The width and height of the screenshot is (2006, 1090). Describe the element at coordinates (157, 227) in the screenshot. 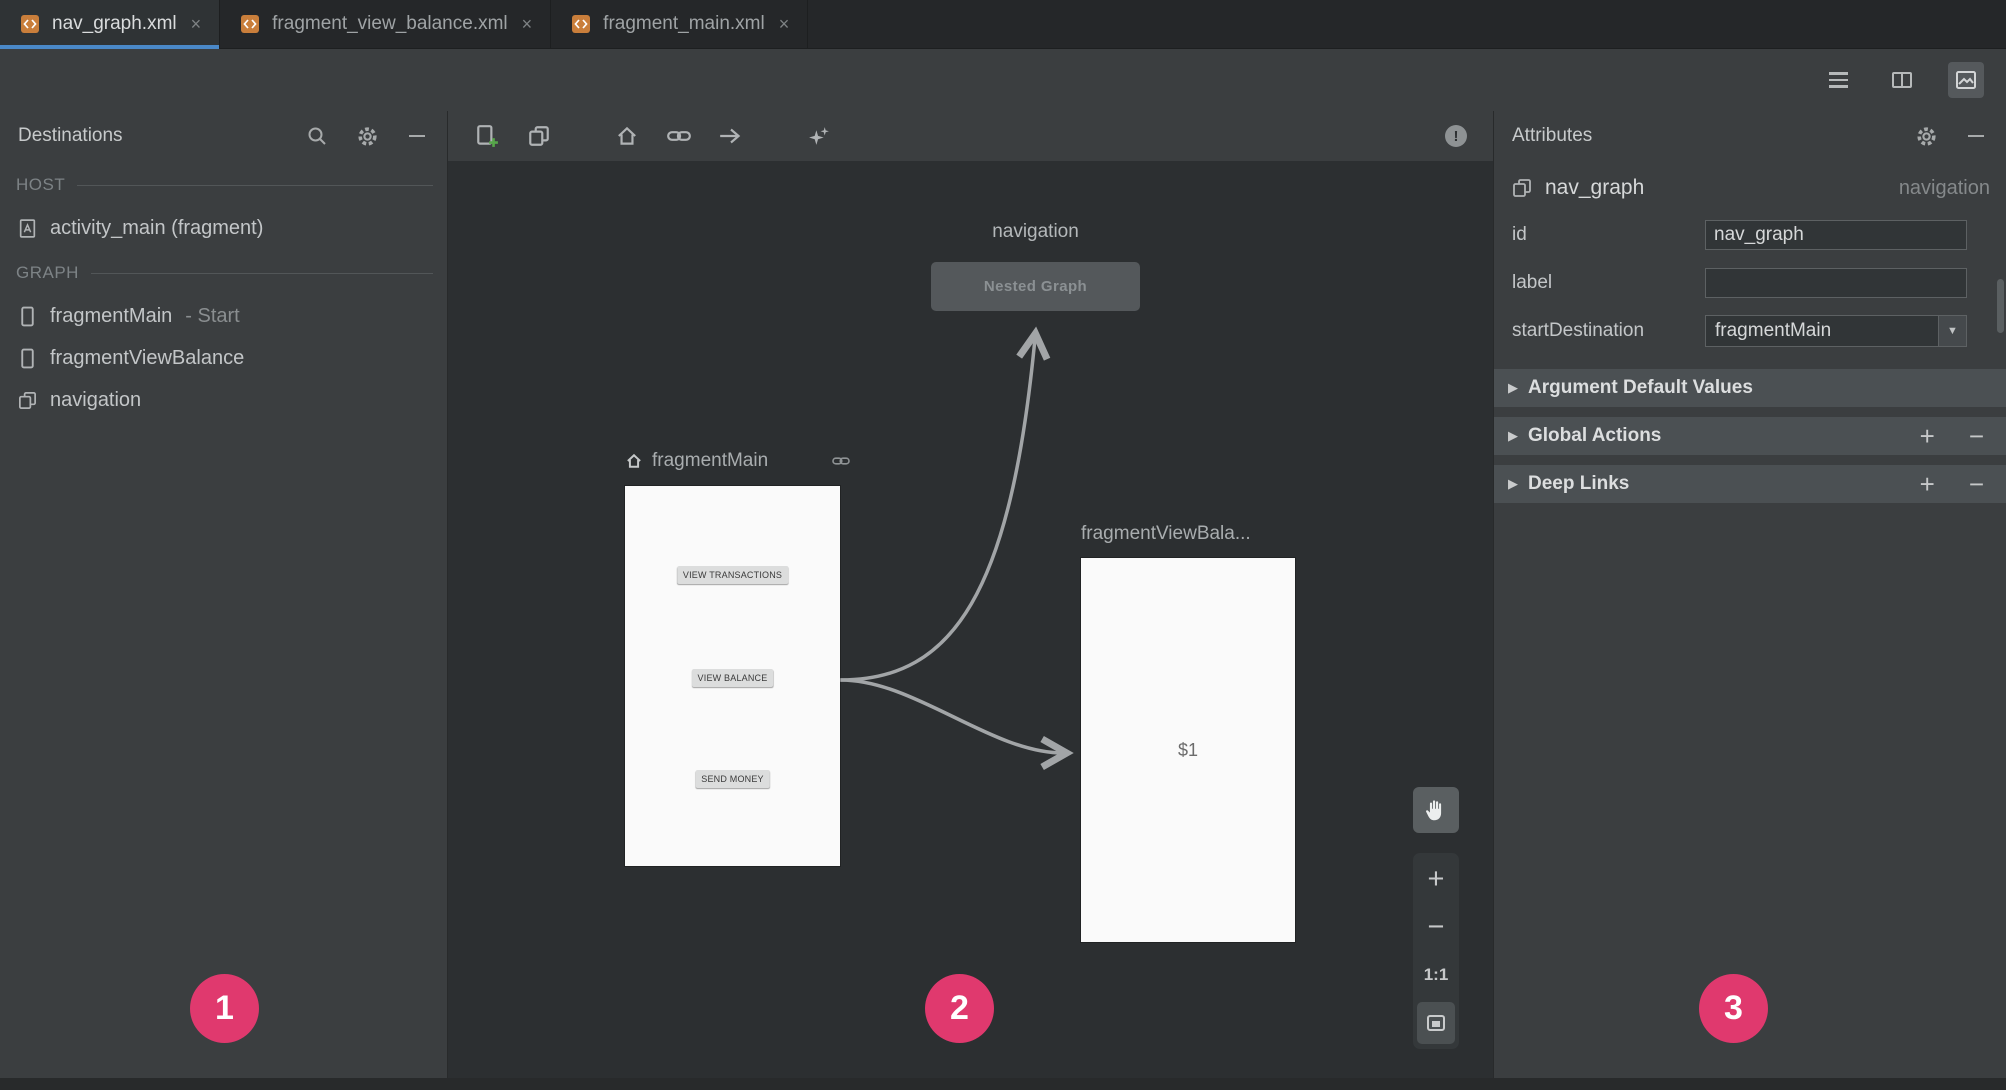

I see `destination-label: activity_main (fragment)` at that location.